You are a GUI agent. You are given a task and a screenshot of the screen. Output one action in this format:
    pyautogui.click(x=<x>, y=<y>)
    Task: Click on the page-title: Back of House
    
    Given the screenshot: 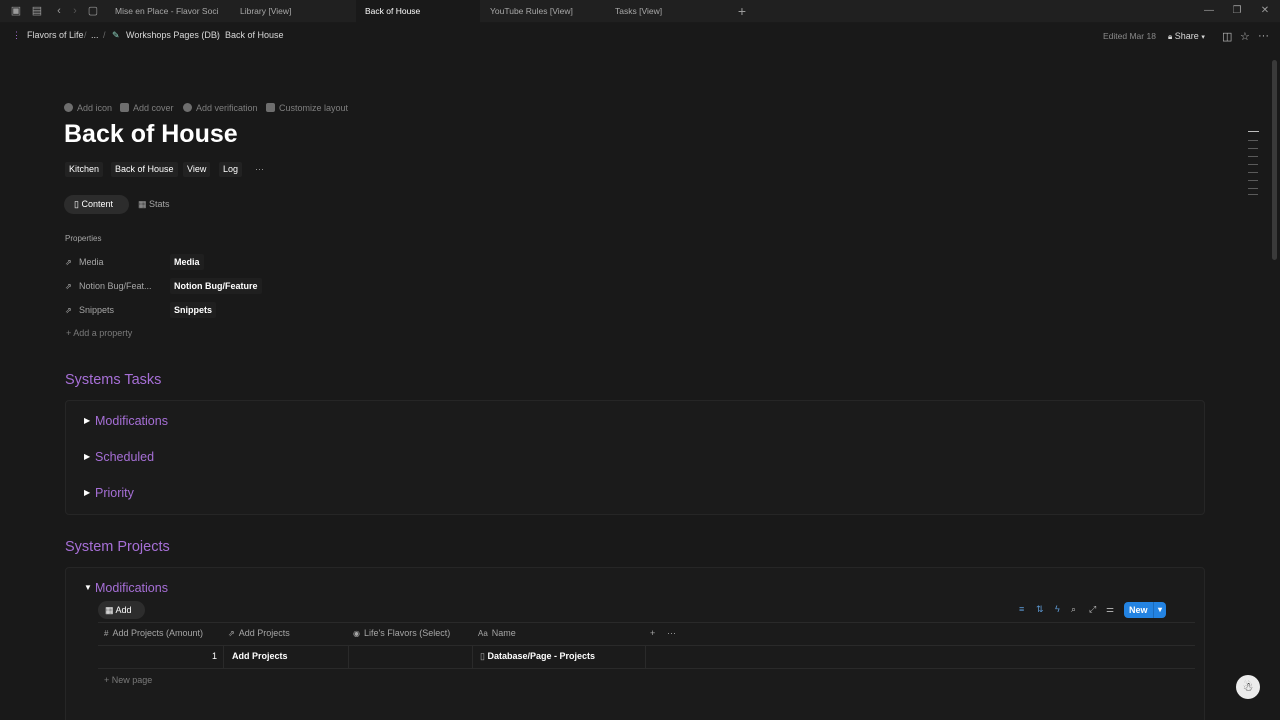 What is the action you would take?
    pyautogui.click(x=151, y=134)
    